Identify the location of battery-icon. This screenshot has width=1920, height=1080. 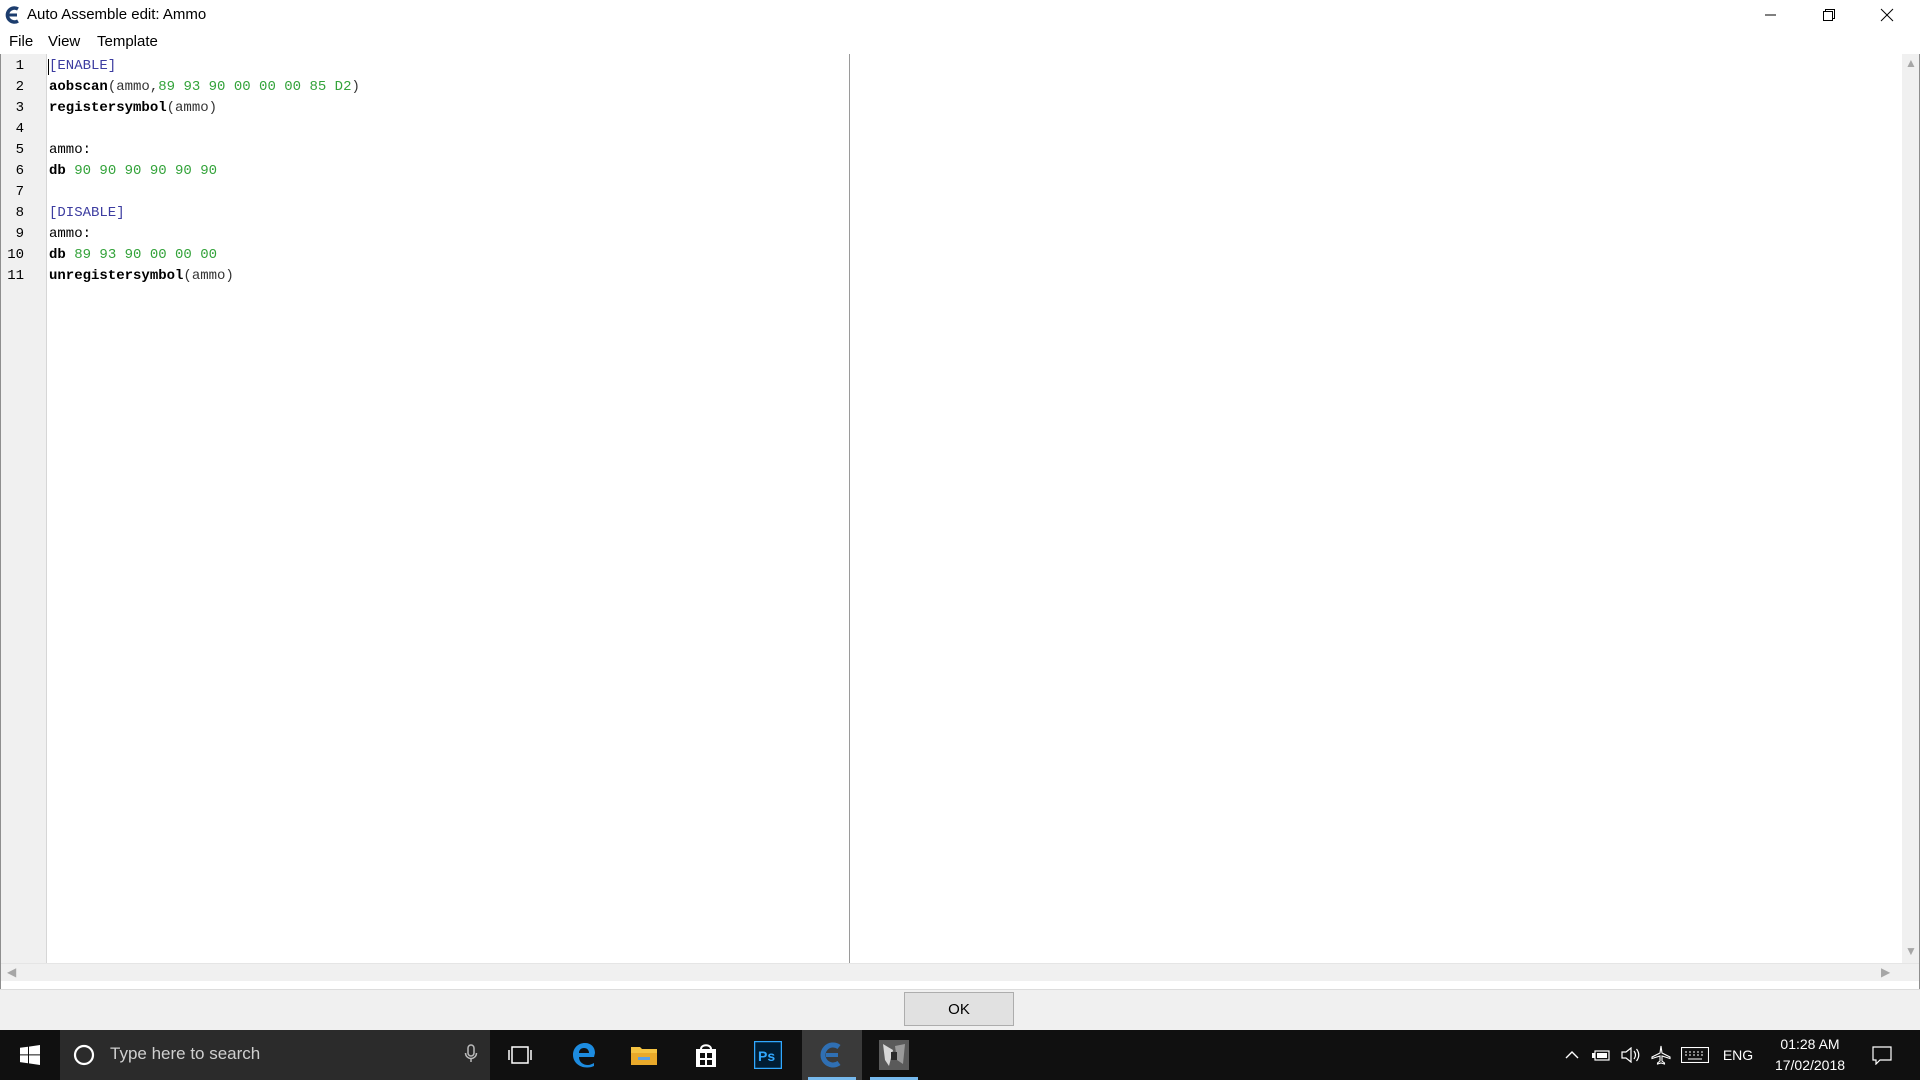
(1601, 1055).